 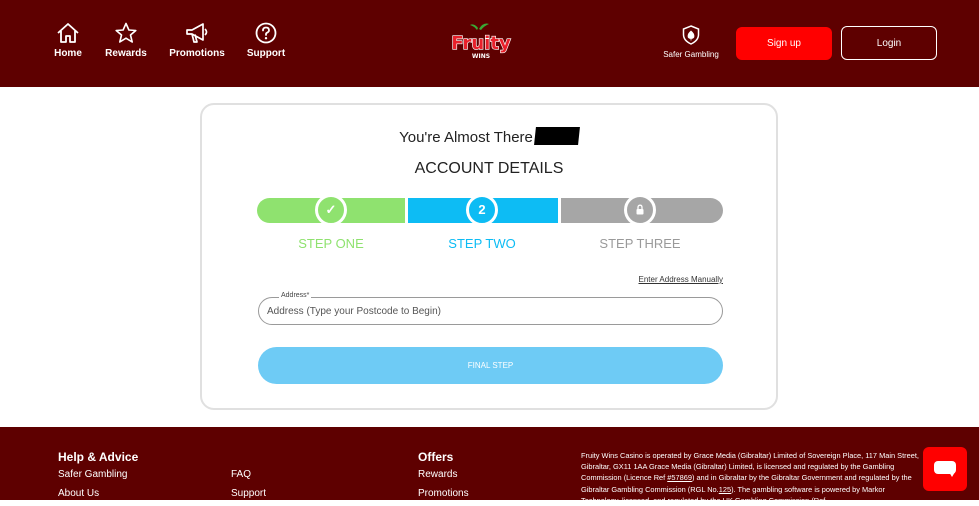 What do you see at coordinates (68, 53) in the screenshot?
I see `nav-home-label: Home` at bounding box center [68, 53].